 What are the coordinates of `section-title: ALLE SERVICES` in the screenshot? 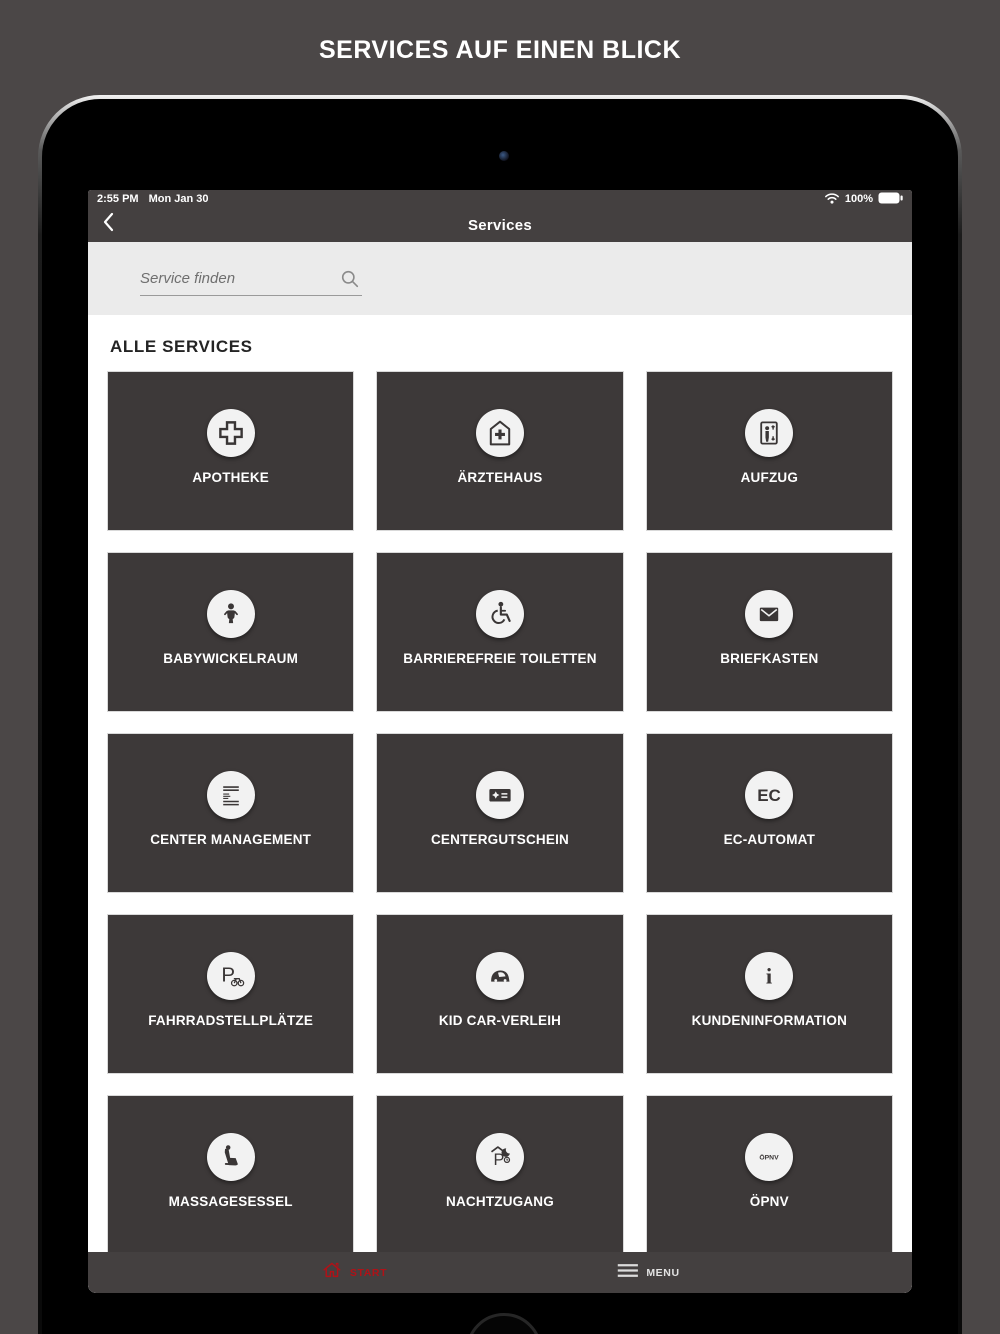 It's located at (181, 346).